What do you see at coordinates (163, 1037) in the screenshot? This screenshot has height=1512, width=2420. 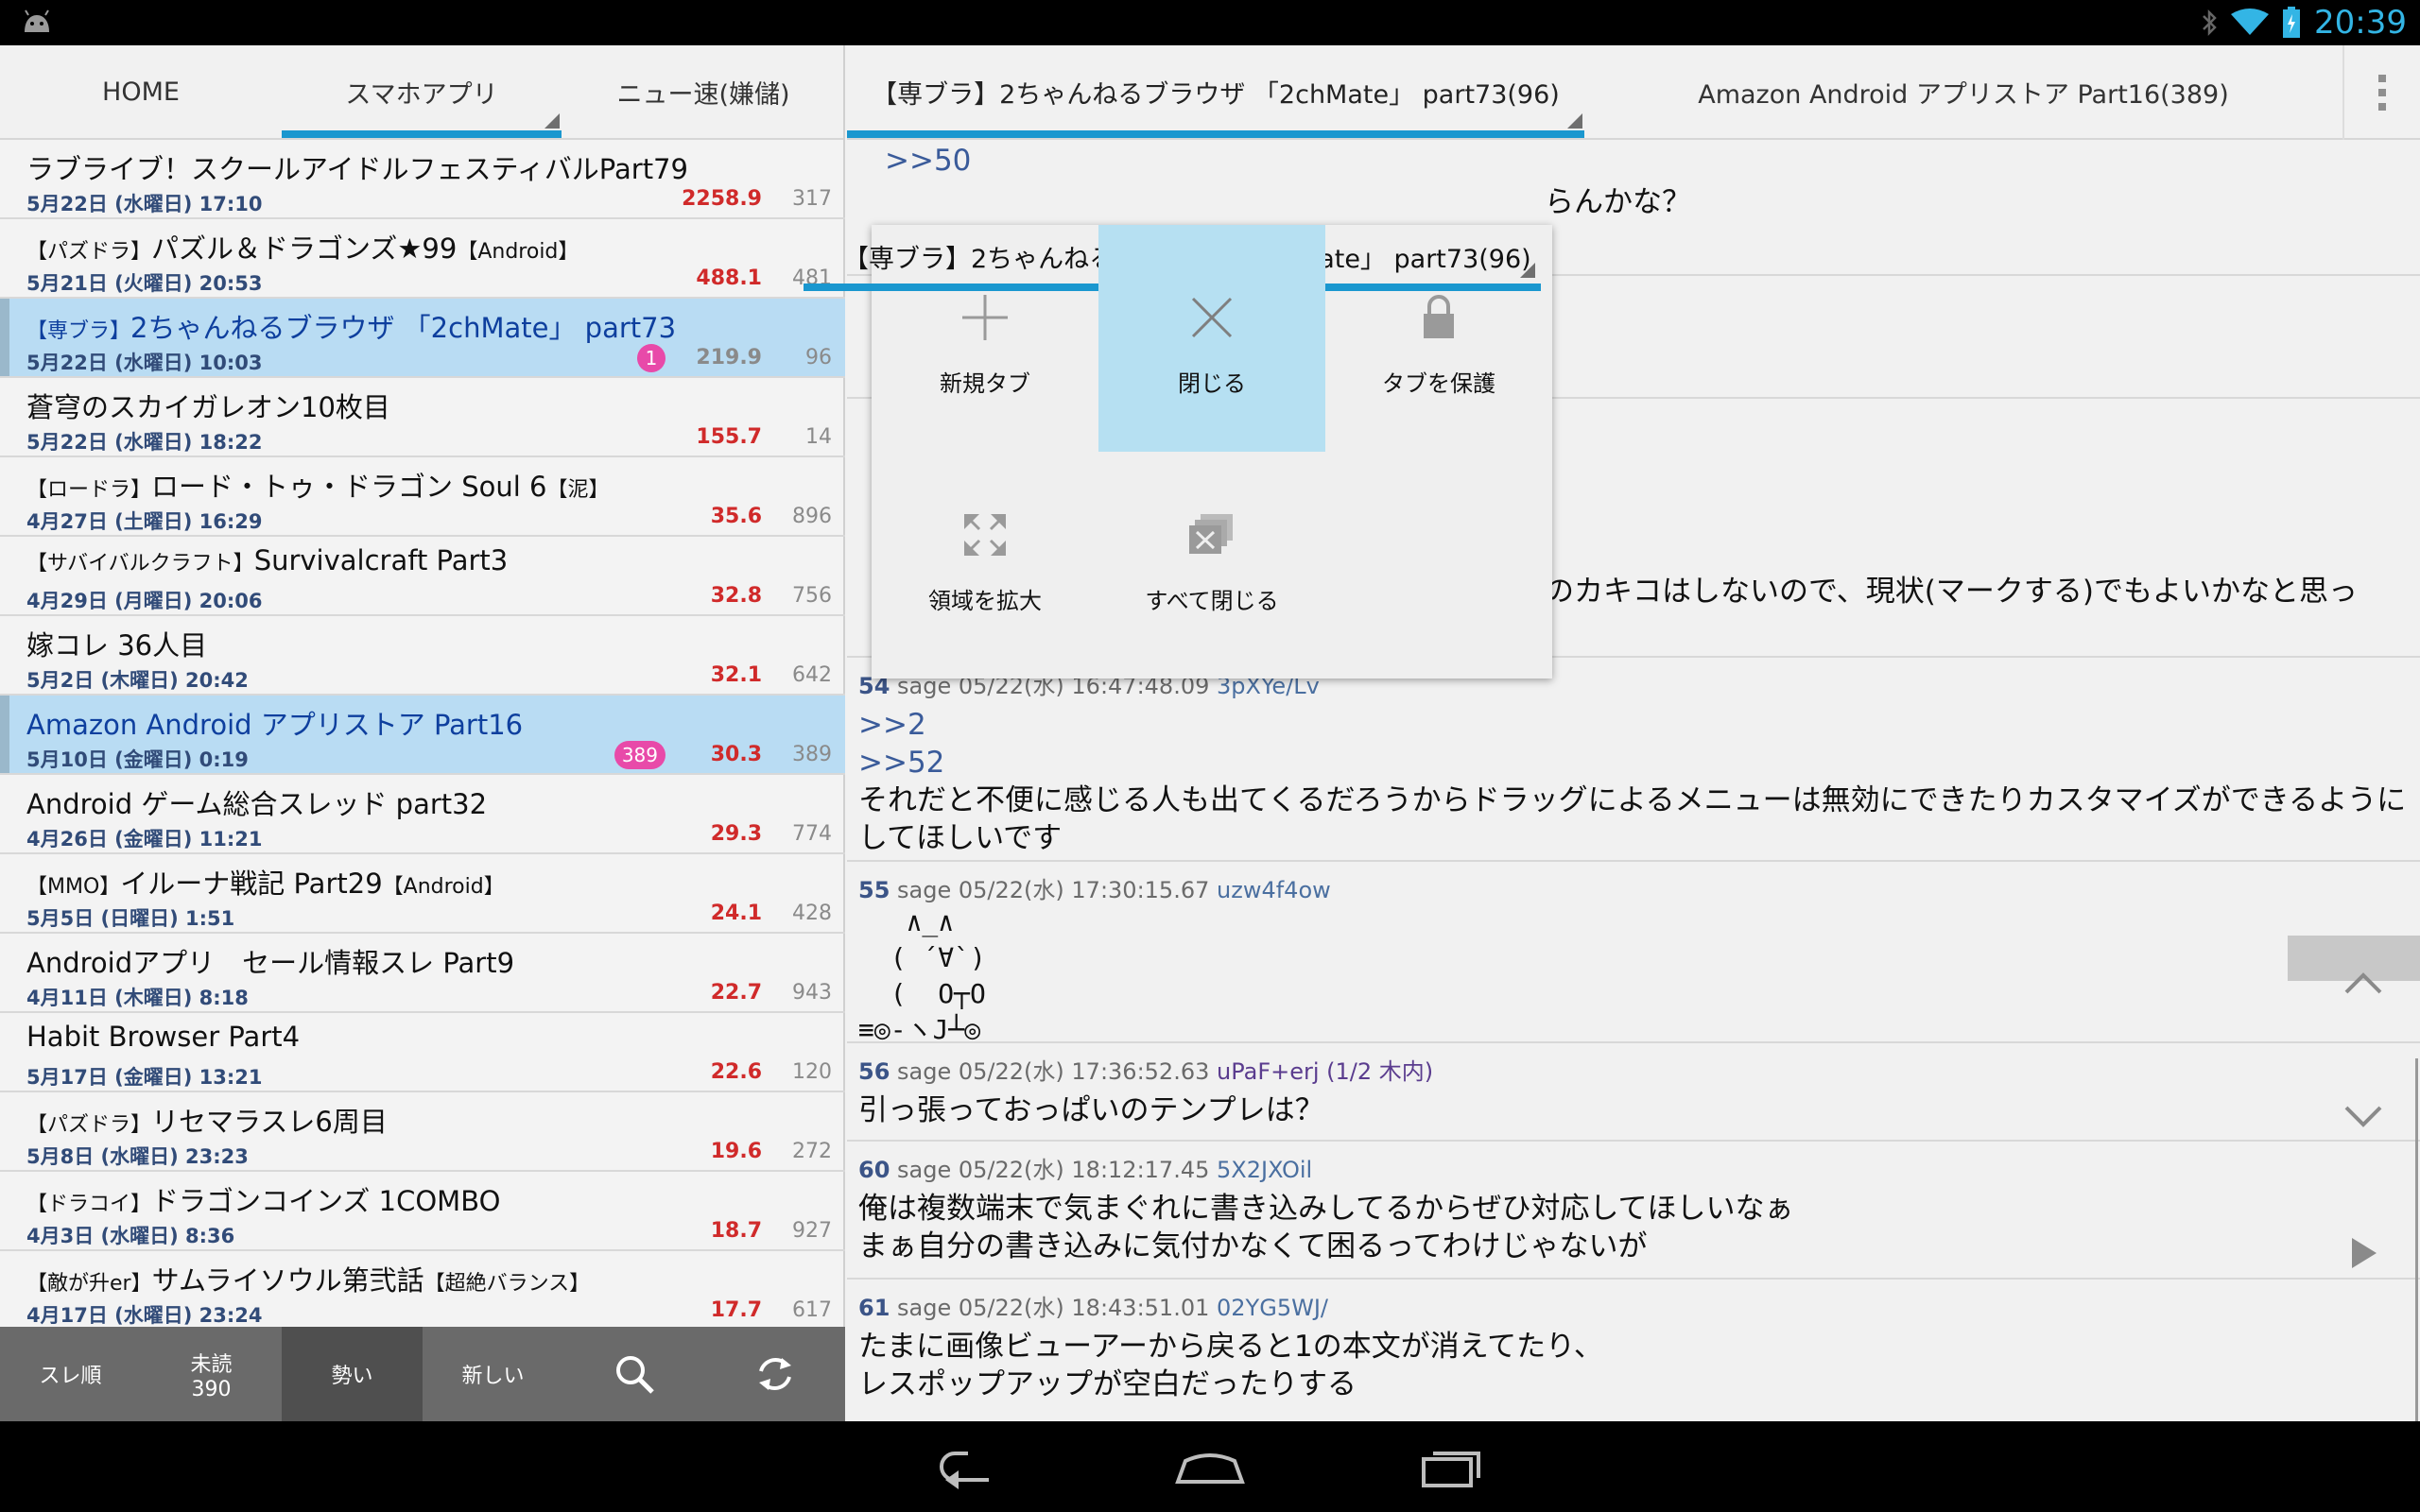 I see `thread-title: Habit Browser Part4` at bounding box center [163, 1037].